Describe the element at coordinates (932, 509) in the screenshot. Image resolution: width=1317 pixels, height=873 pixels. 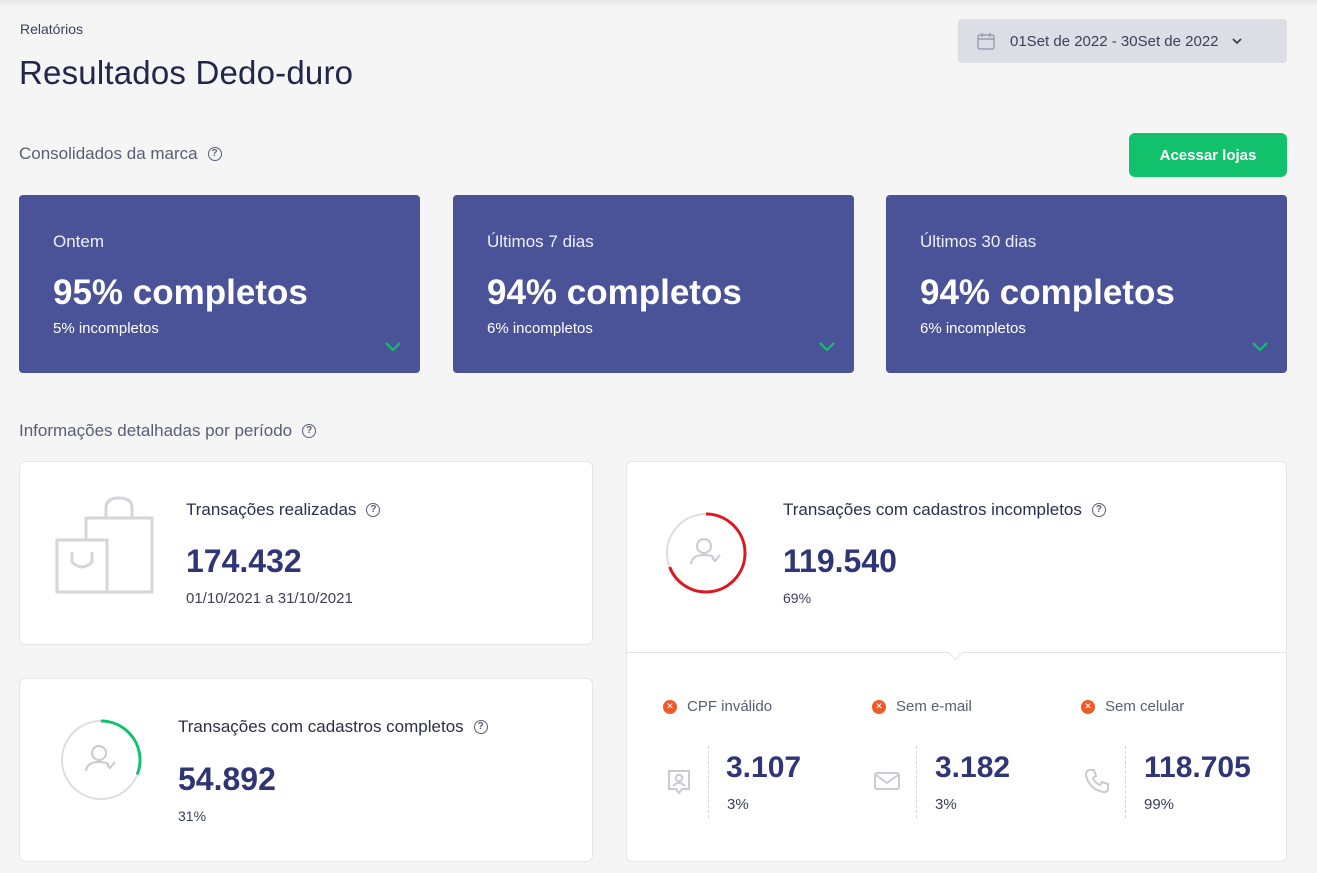
I see `incomplete-label: Transações com cadastros incompletos` at that location.